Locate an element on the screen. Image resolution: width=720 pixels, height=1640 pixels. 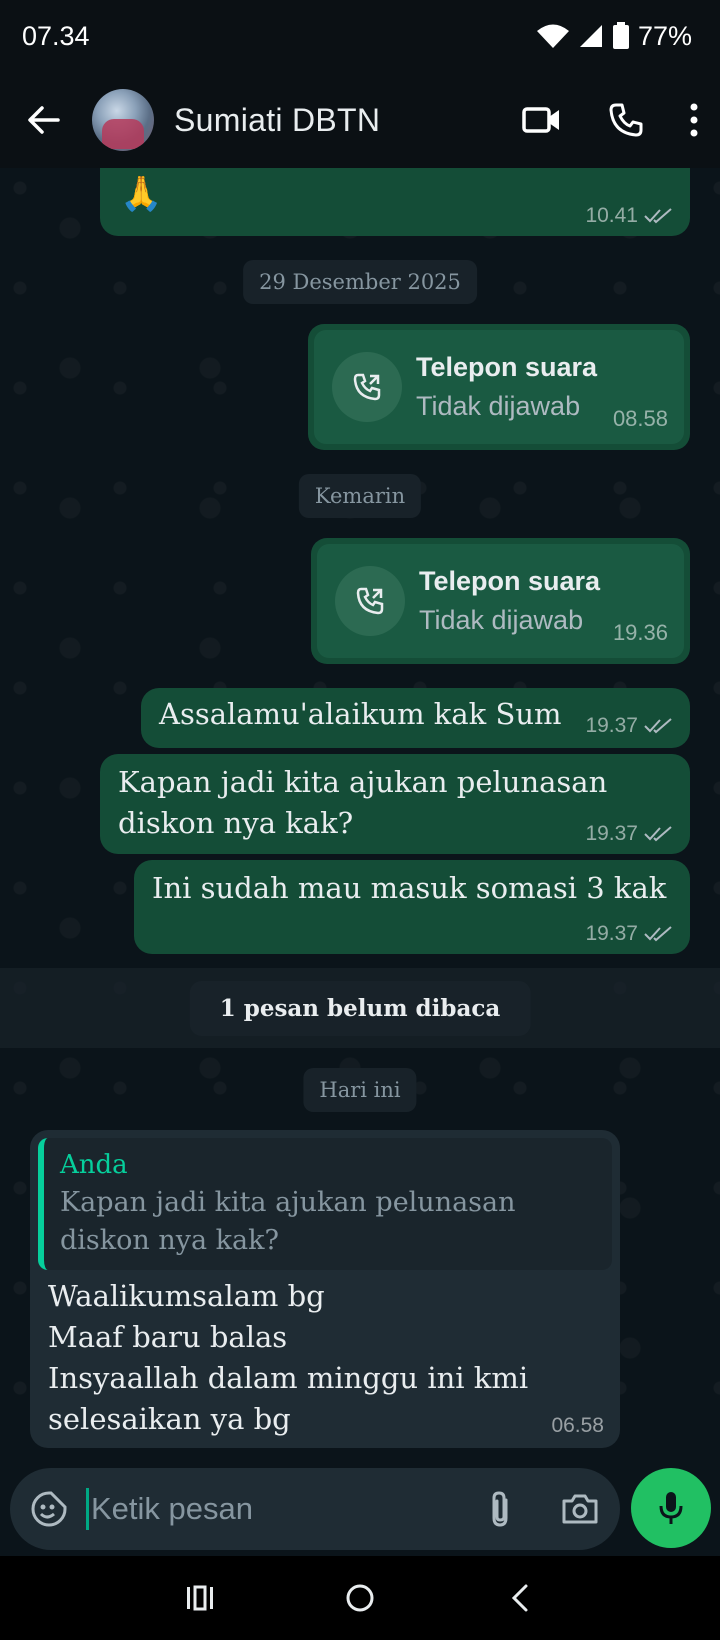
date-separator: Hari ini is located at coordinates (360, 1090).